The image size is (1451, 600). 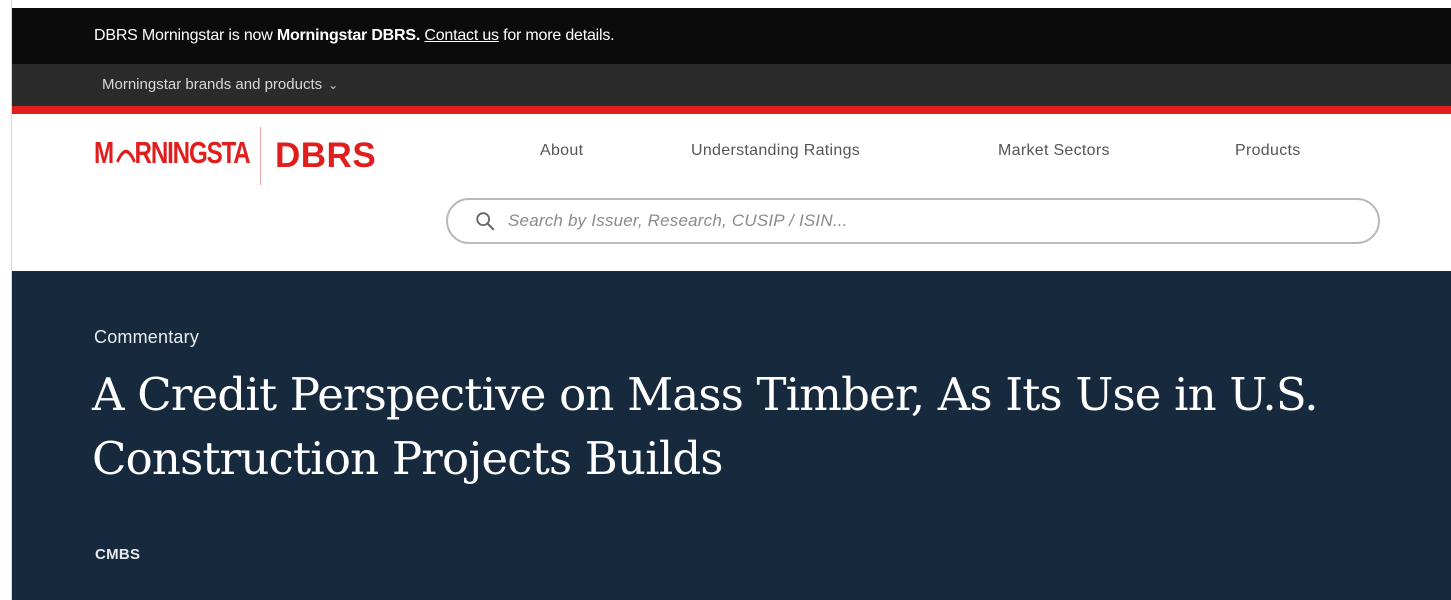 What do you see at coordinates (333, 85) in the screenshot?
I see `chevron-down-icon: ⌄` at bounding box center [333, 85].